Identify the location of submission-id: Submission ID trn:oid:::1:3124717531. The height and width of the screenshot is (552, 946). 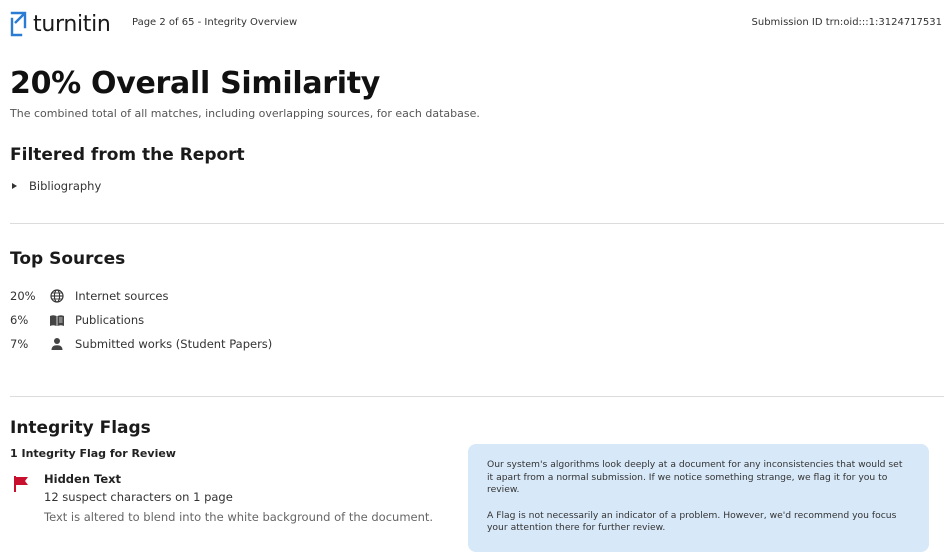
(846, 22).